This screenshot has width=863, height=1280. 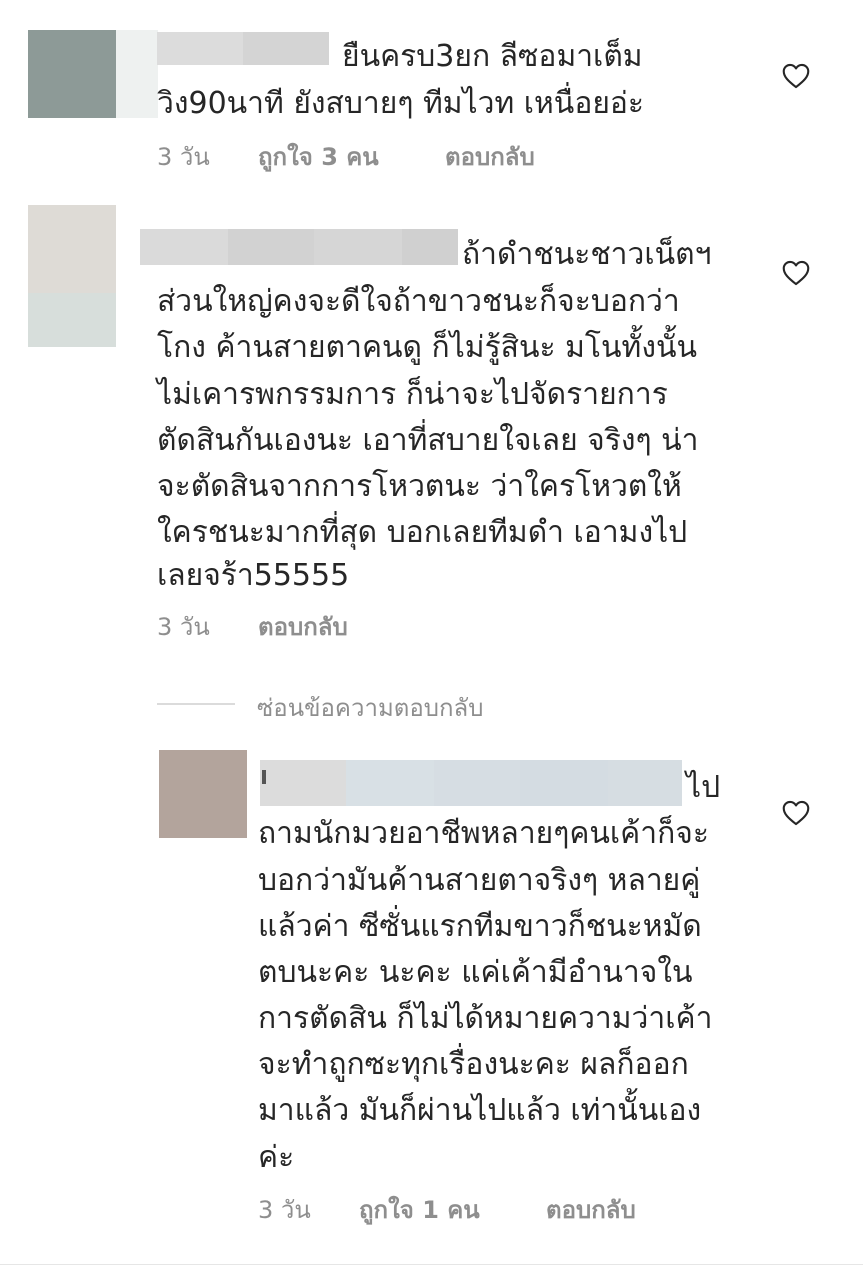 What do you see at coordinates (370, 707) in the screenshot?
I see `hide-replies-button: ซ่อนข้อความตอบกลับ` at bounding box center [370, 707].